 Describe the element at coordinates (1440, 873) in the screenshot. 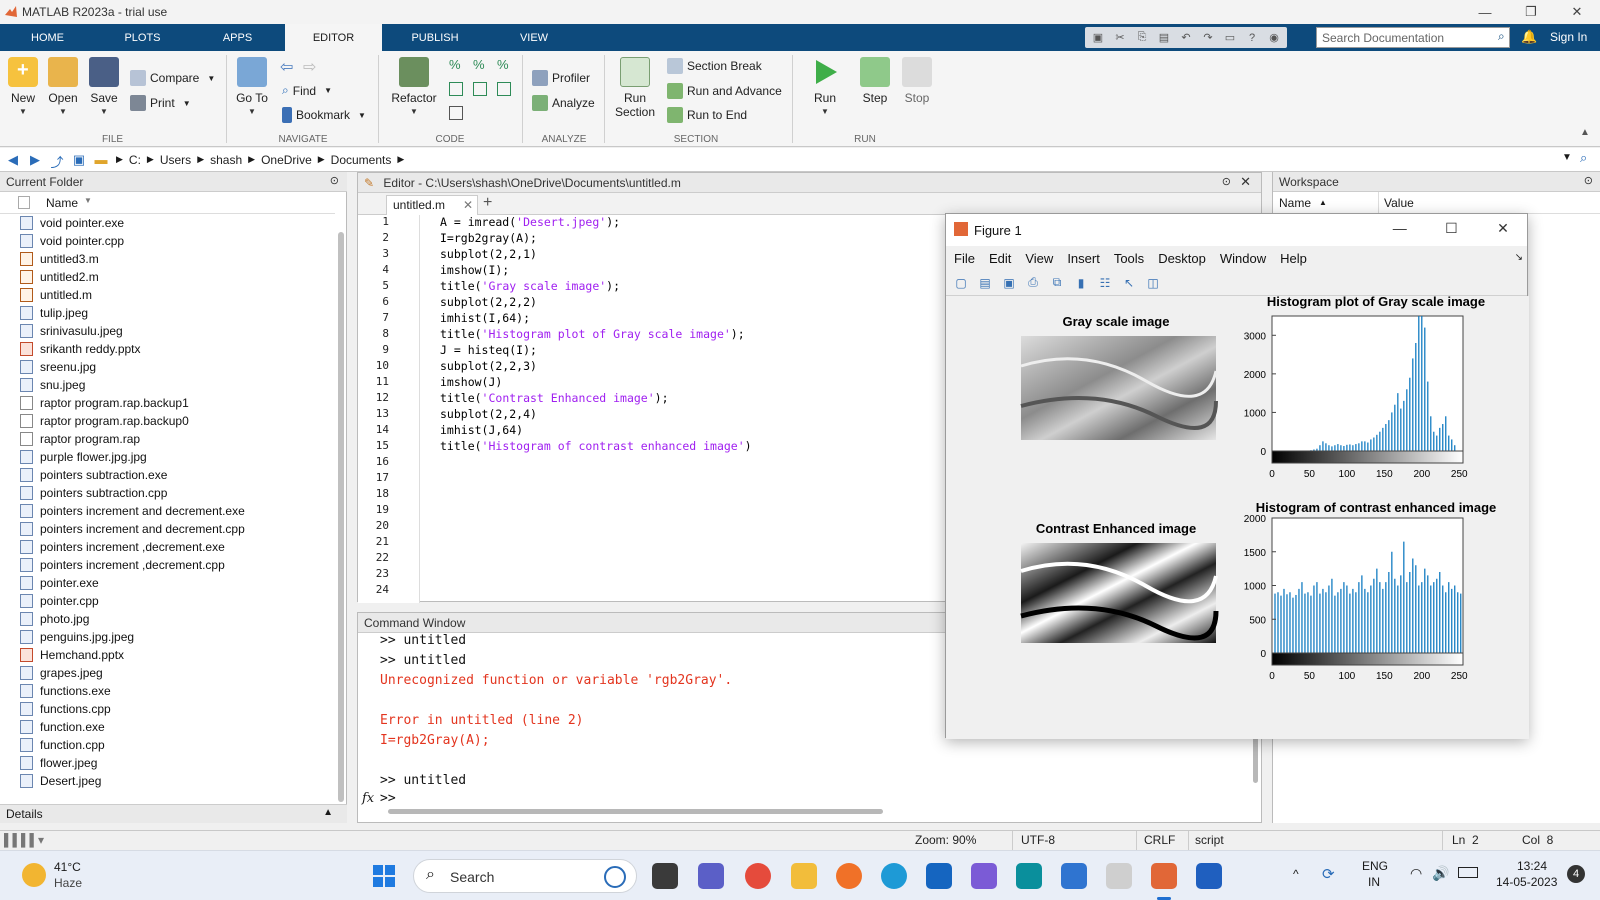

I see `volume-icon: 🔊` at that location.